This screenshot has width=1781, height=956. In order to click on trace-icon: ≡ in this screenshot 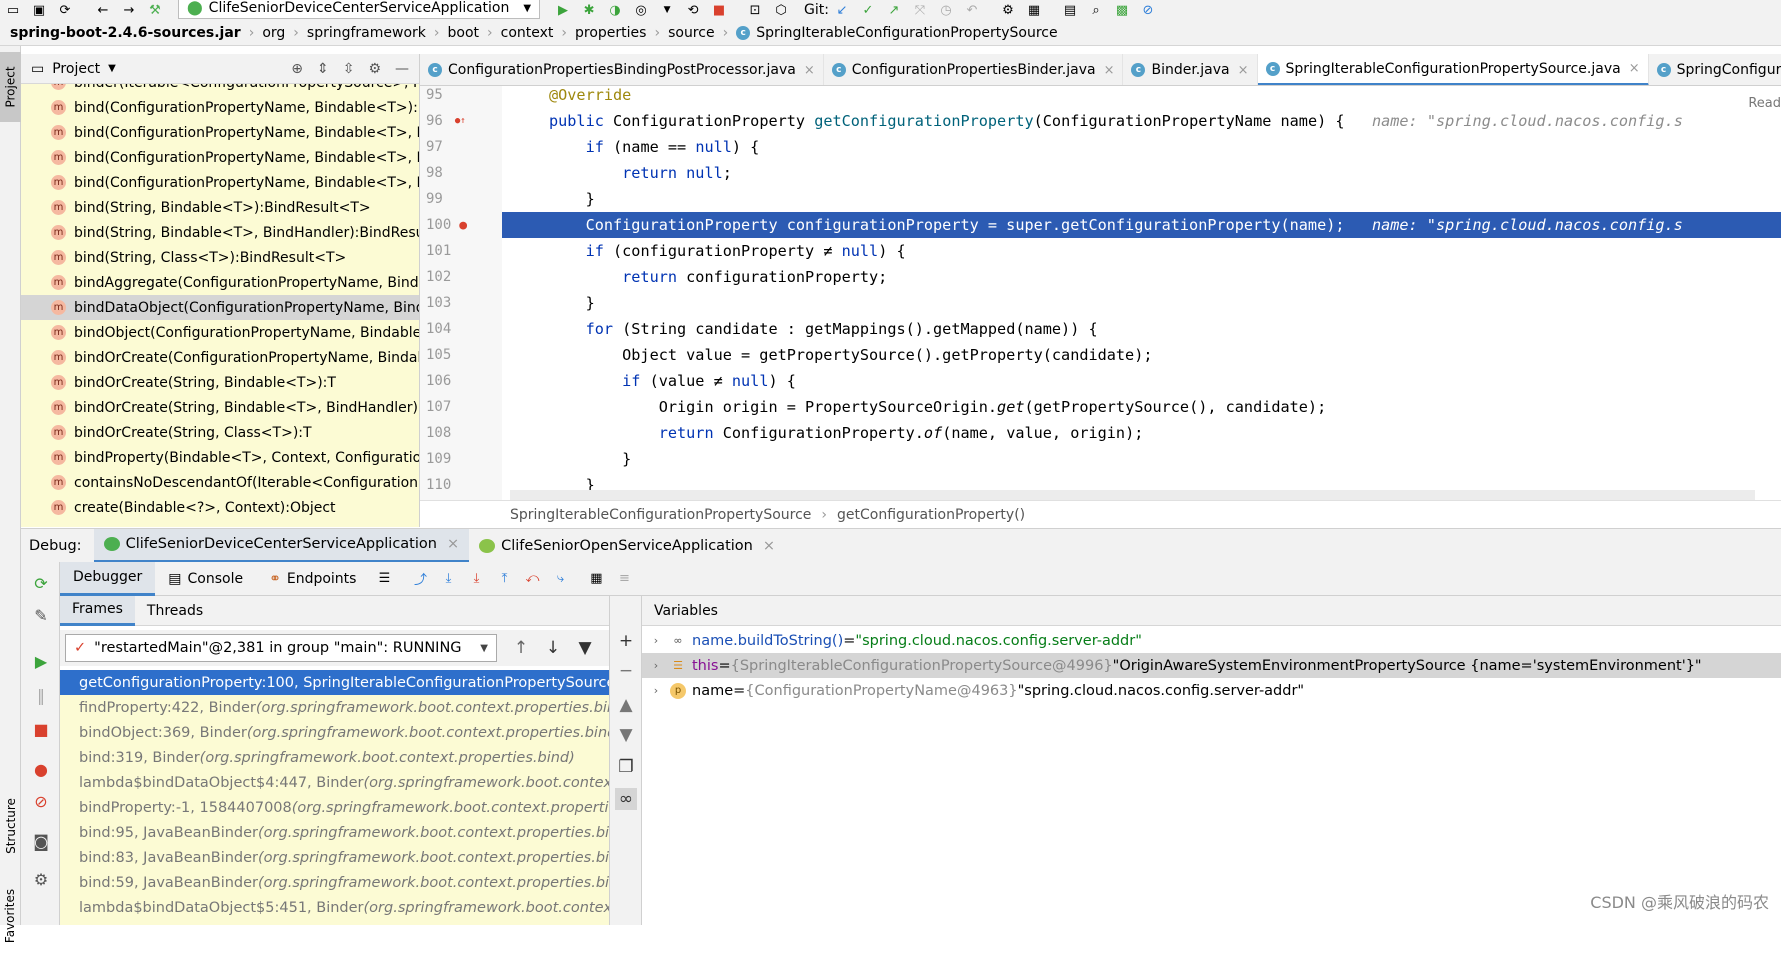, I will do `click(624, 579)`.